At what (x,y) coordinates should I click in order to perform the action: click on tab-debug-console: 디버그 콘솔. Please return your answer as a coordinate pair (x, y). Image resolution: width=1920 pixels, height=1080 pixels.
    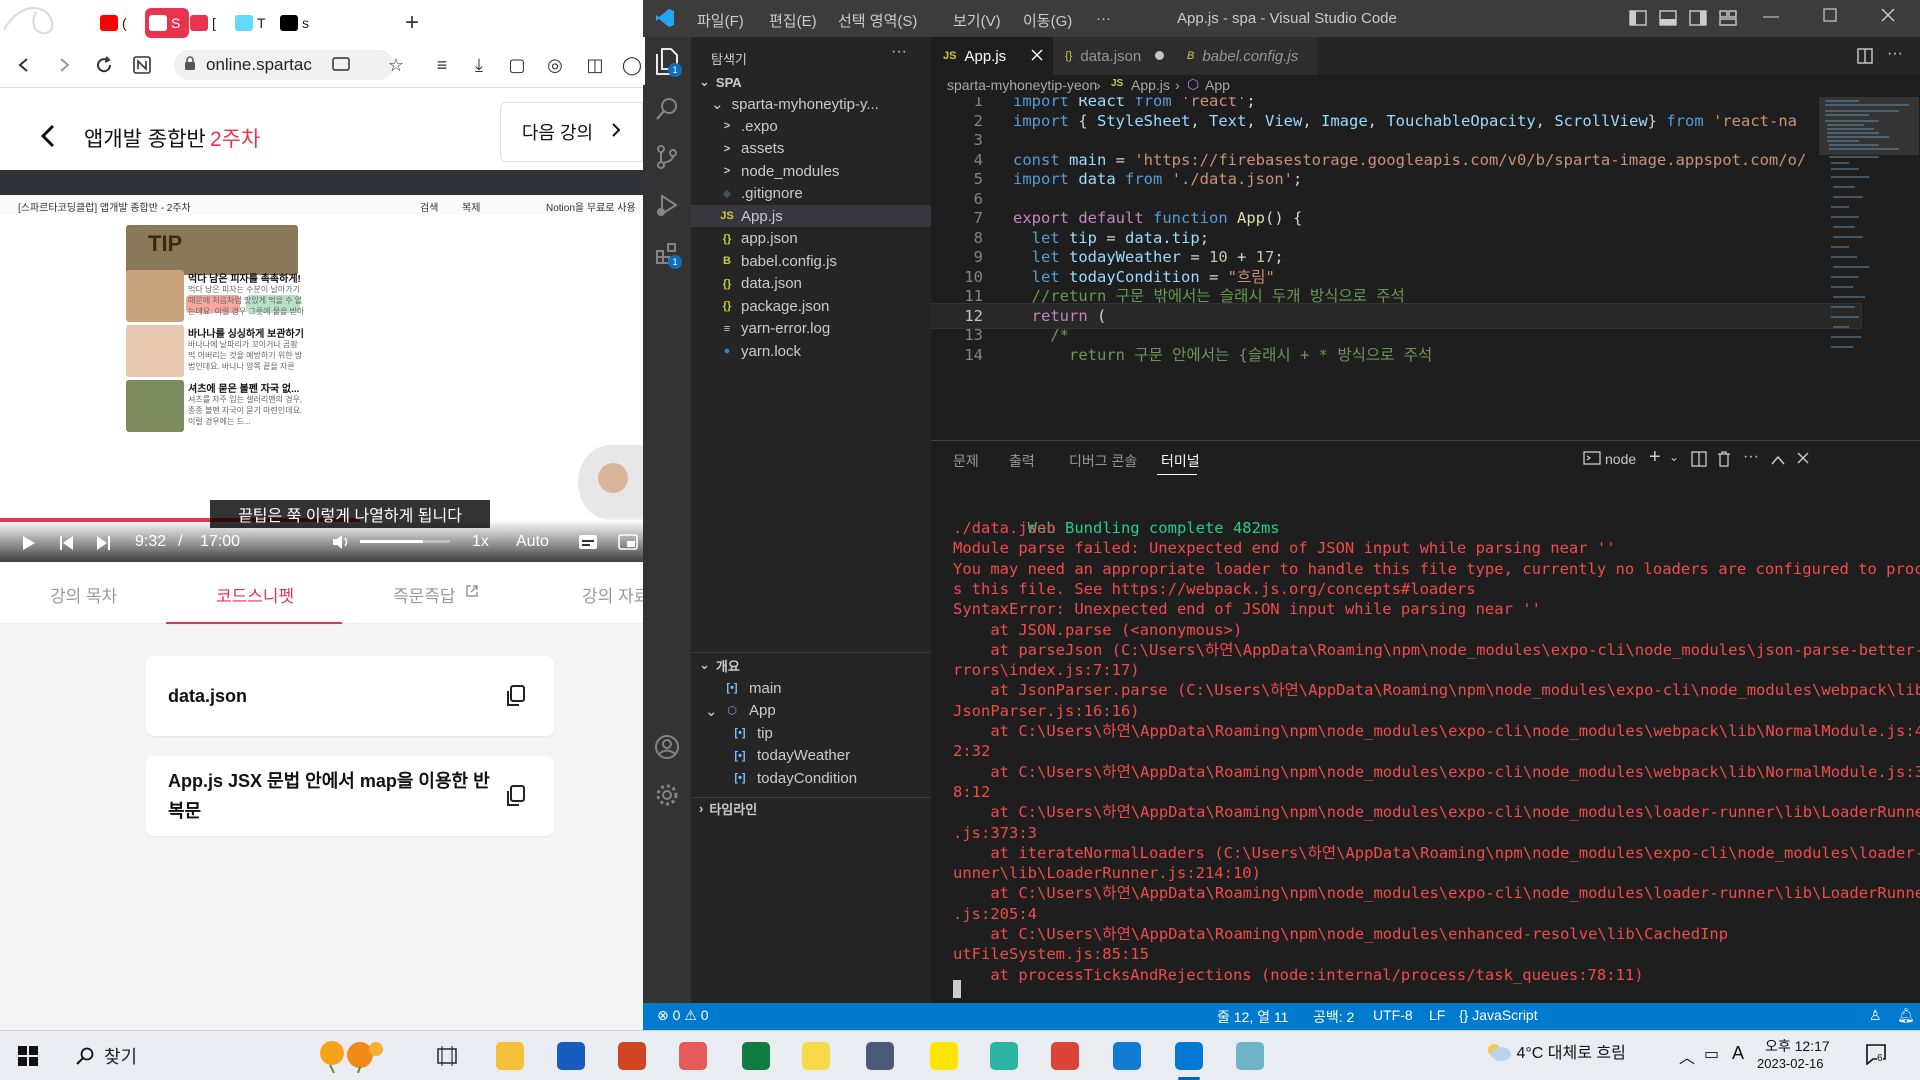
    Looking at the image, I should click on (1103, 461).